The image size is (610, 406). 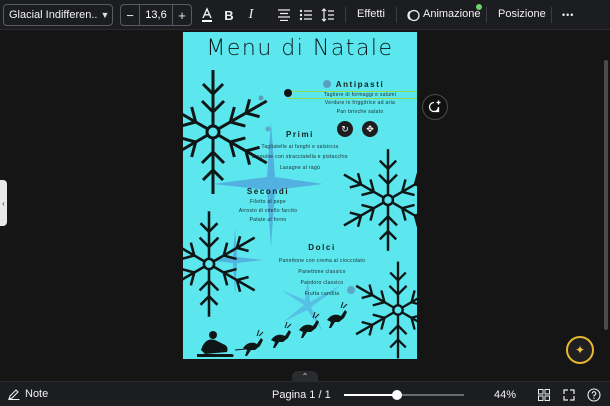 I want to click on italic-icon: I, so click(x=251, y=14).